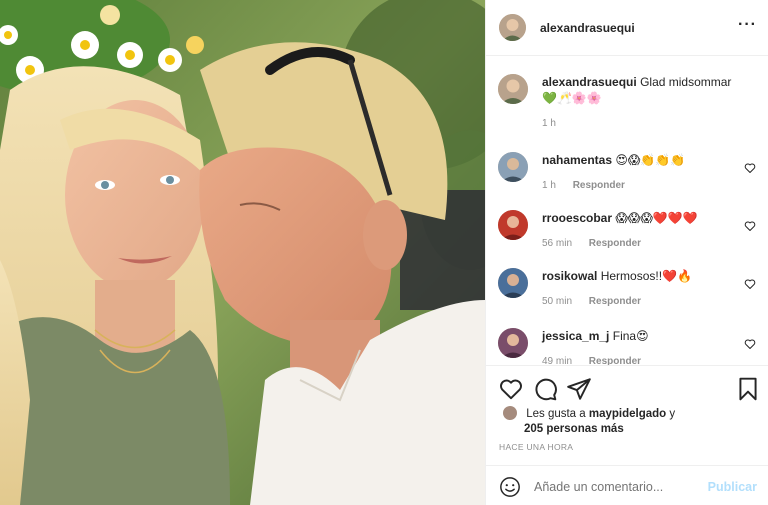  I want to click on add-comment-bar: Publicar, so click(627, 485).